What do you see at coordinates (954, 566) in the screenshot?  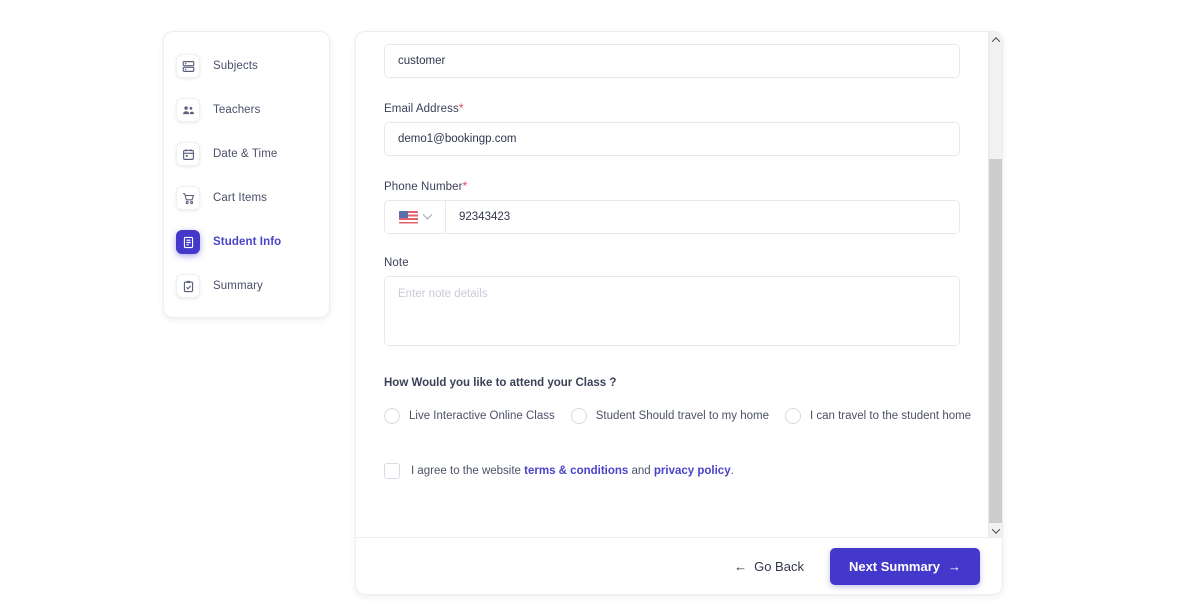 I see `right-arrow-icon: →` at bounding box center [954, 566].